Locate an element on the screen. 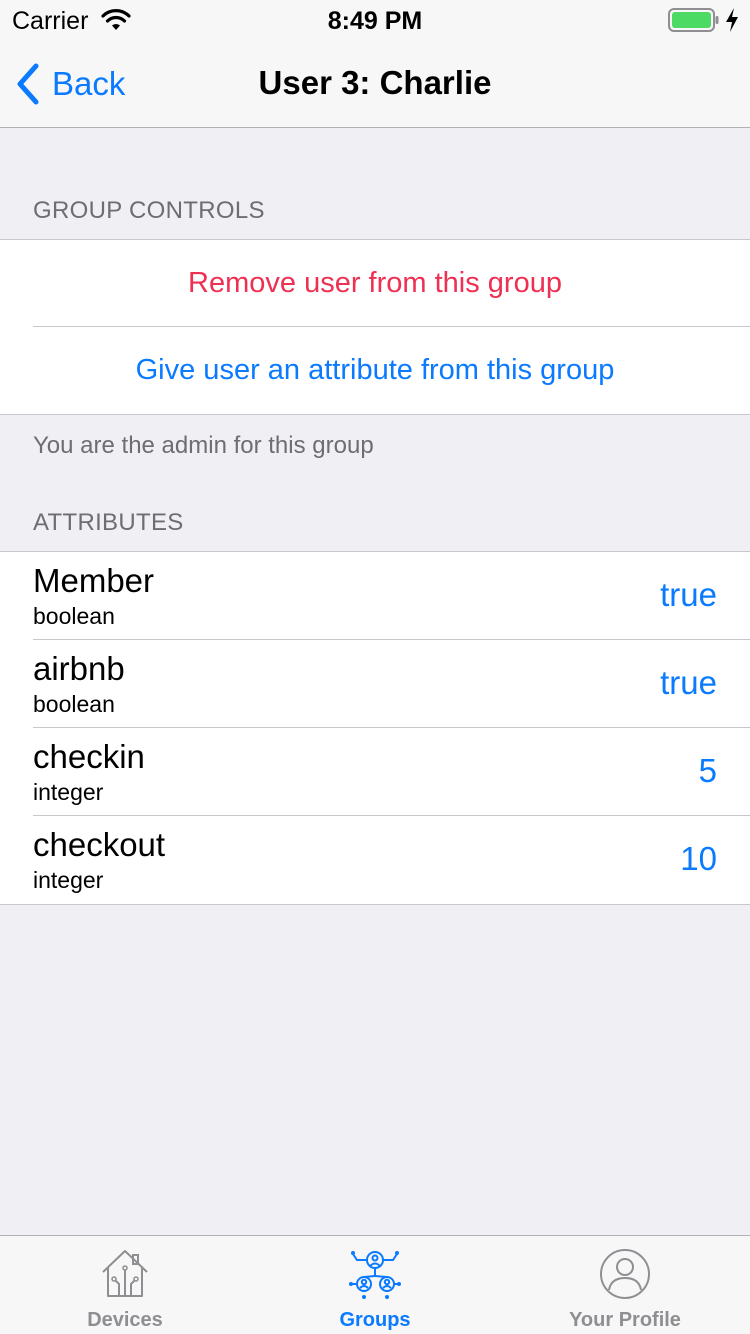  attribute-name: Member is located at coordinates (94, 580).